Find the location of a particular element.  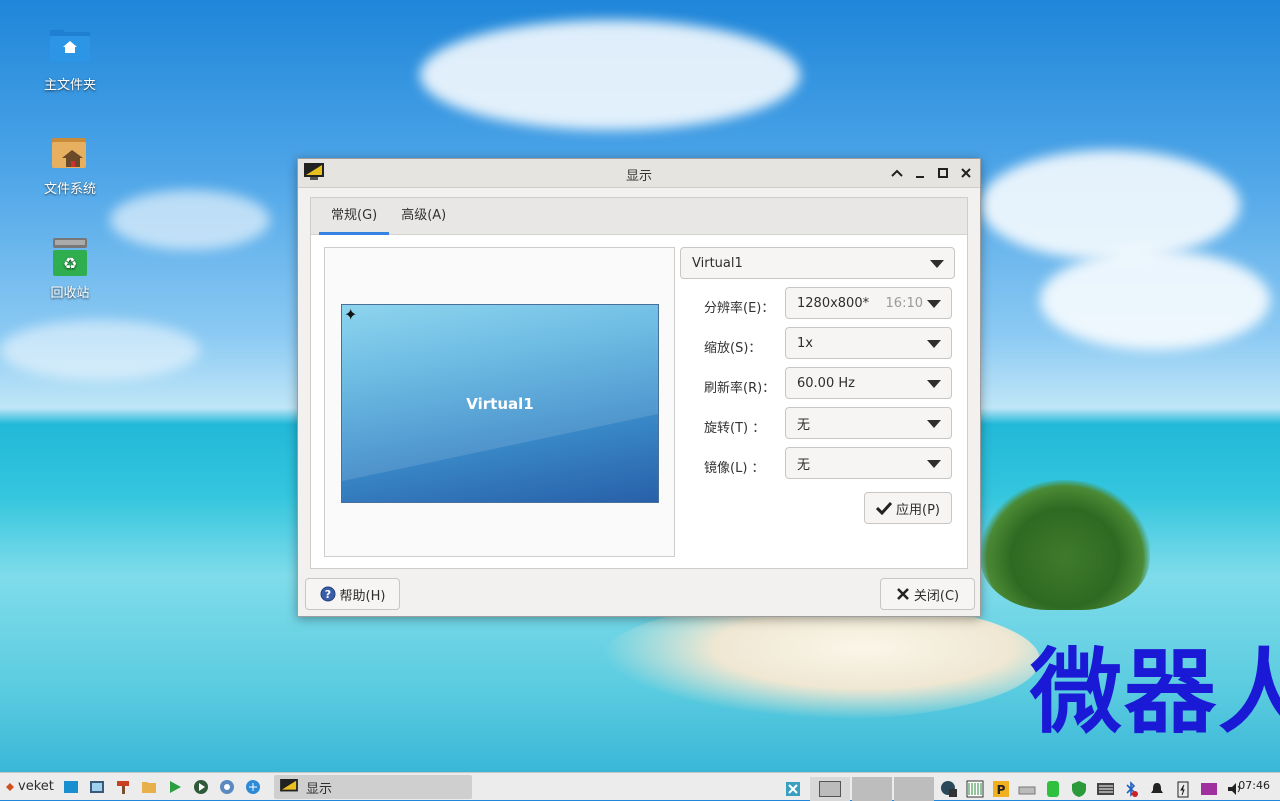

desktop-icon-label: 文件系统 is located at coordinates (69, 189).